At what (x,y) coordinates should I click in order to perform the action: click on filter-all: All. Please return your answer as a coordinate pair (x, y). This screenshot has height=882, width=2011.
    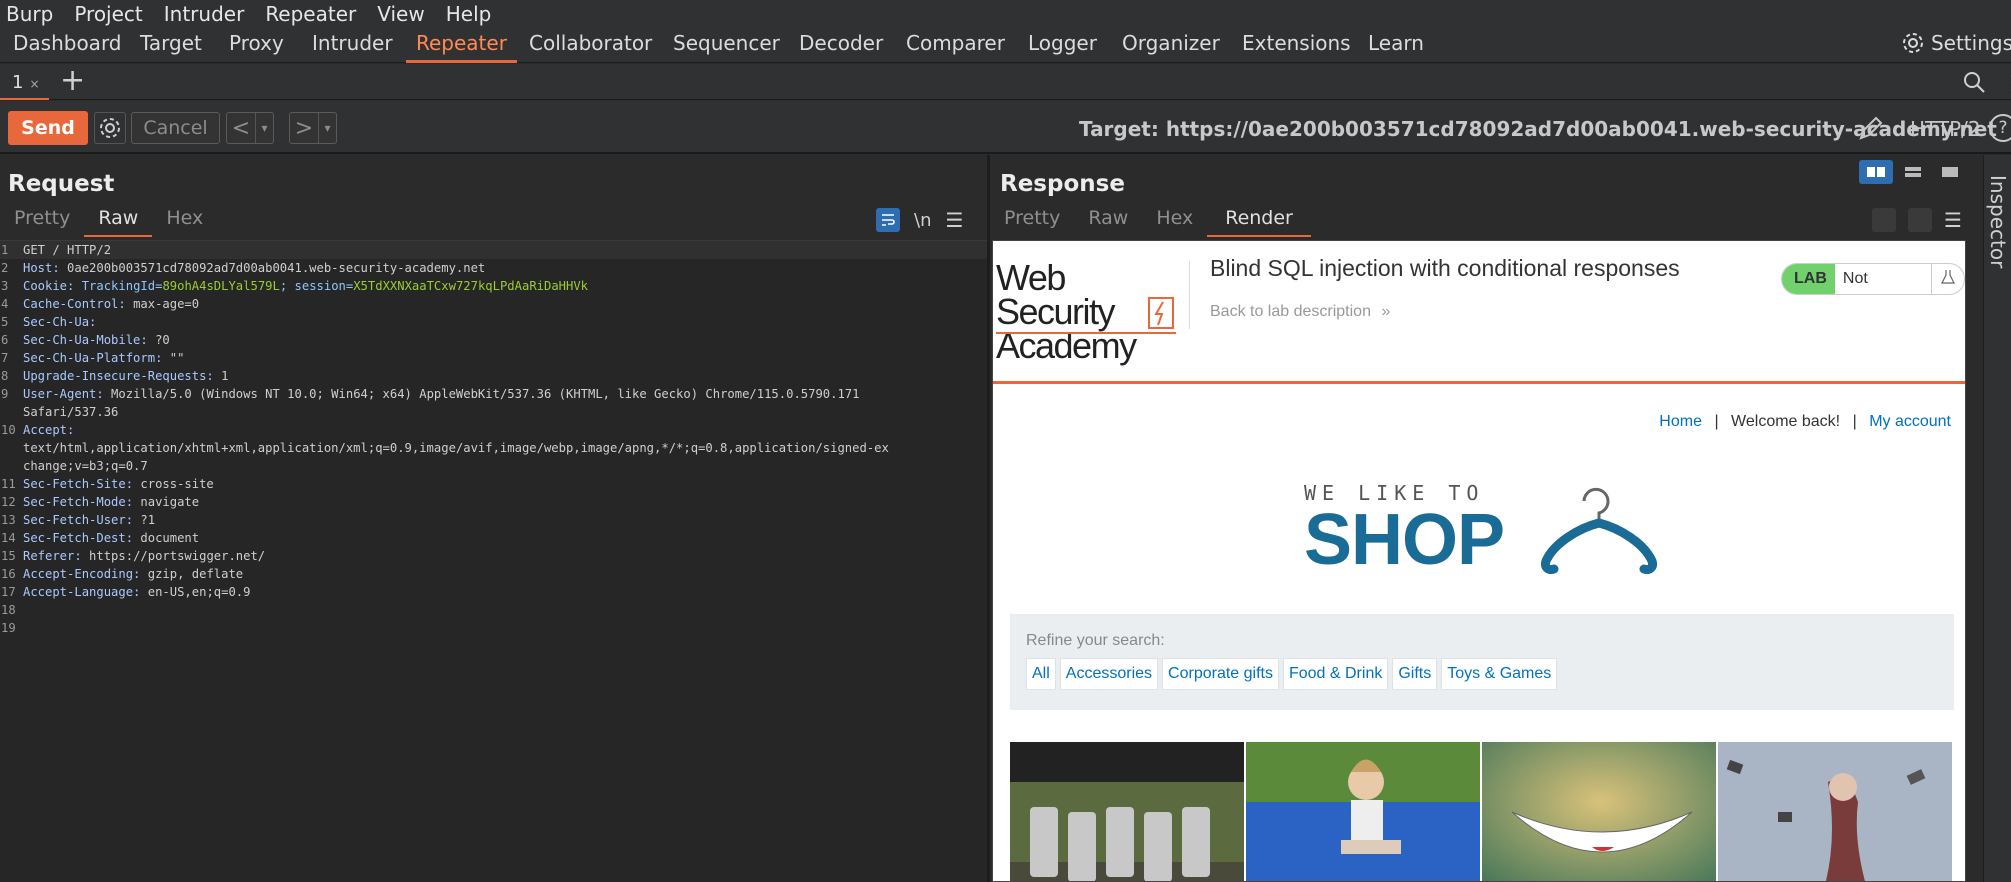
    Looking at the image, I should click on (1041, 674).